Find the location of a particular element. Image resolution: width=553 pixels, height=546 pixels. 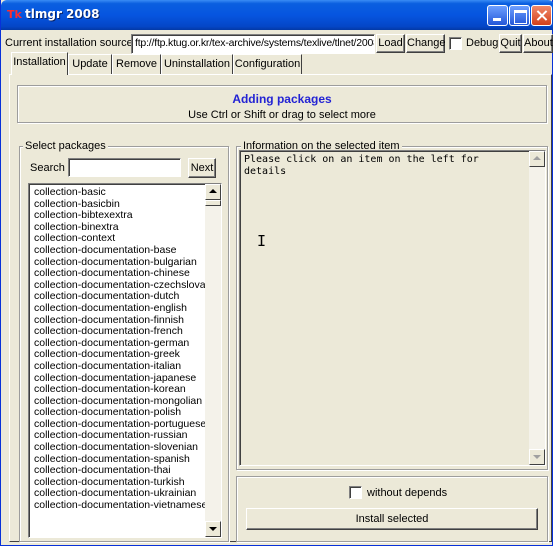

debug-checkbox is located at coordinates (455, 43).